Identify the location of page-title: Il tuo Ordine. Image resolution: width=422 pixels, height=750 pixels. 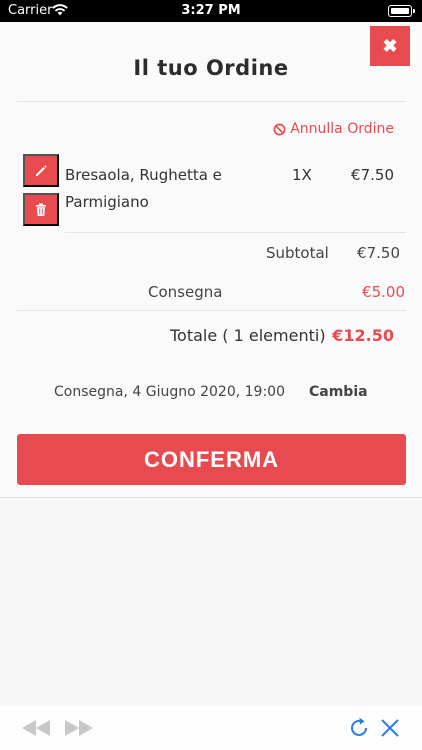
(211, 68).